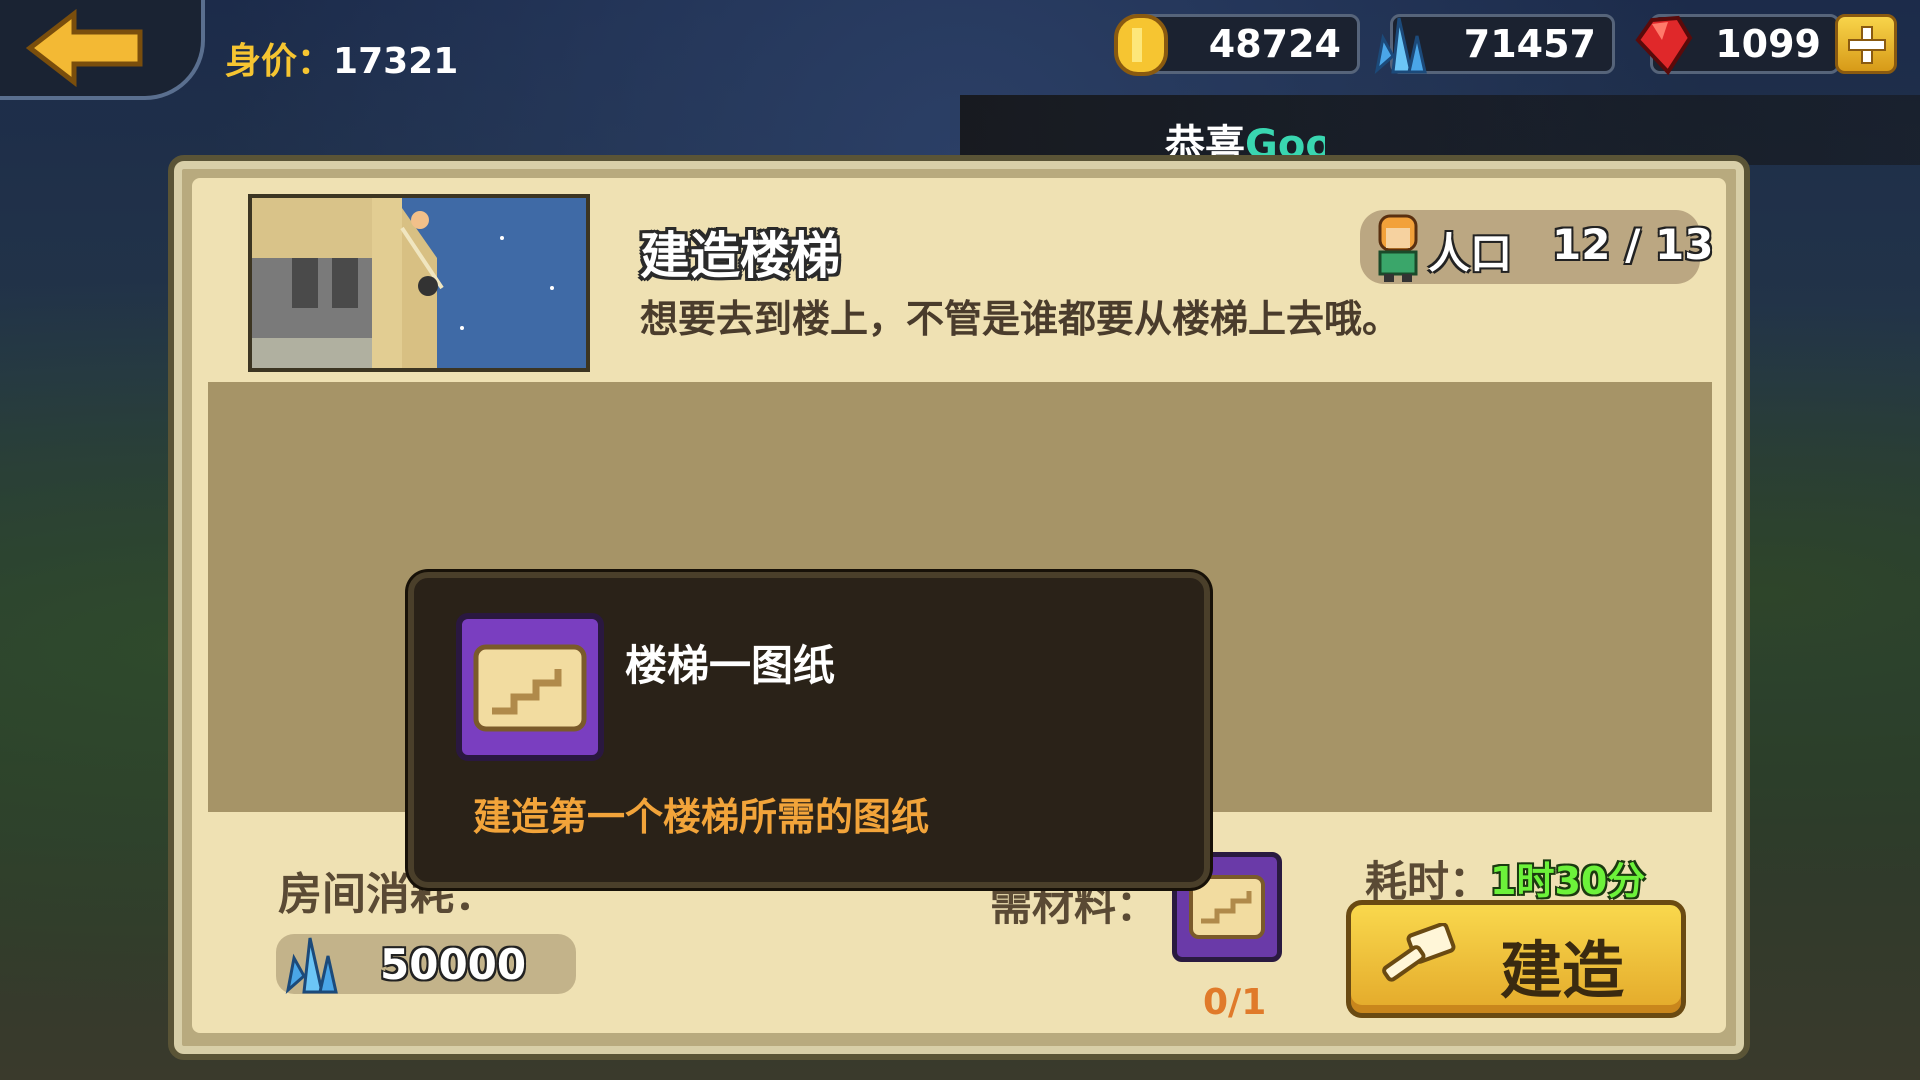  I want to click on blueprint-scroll-icon, so click(530, 688).